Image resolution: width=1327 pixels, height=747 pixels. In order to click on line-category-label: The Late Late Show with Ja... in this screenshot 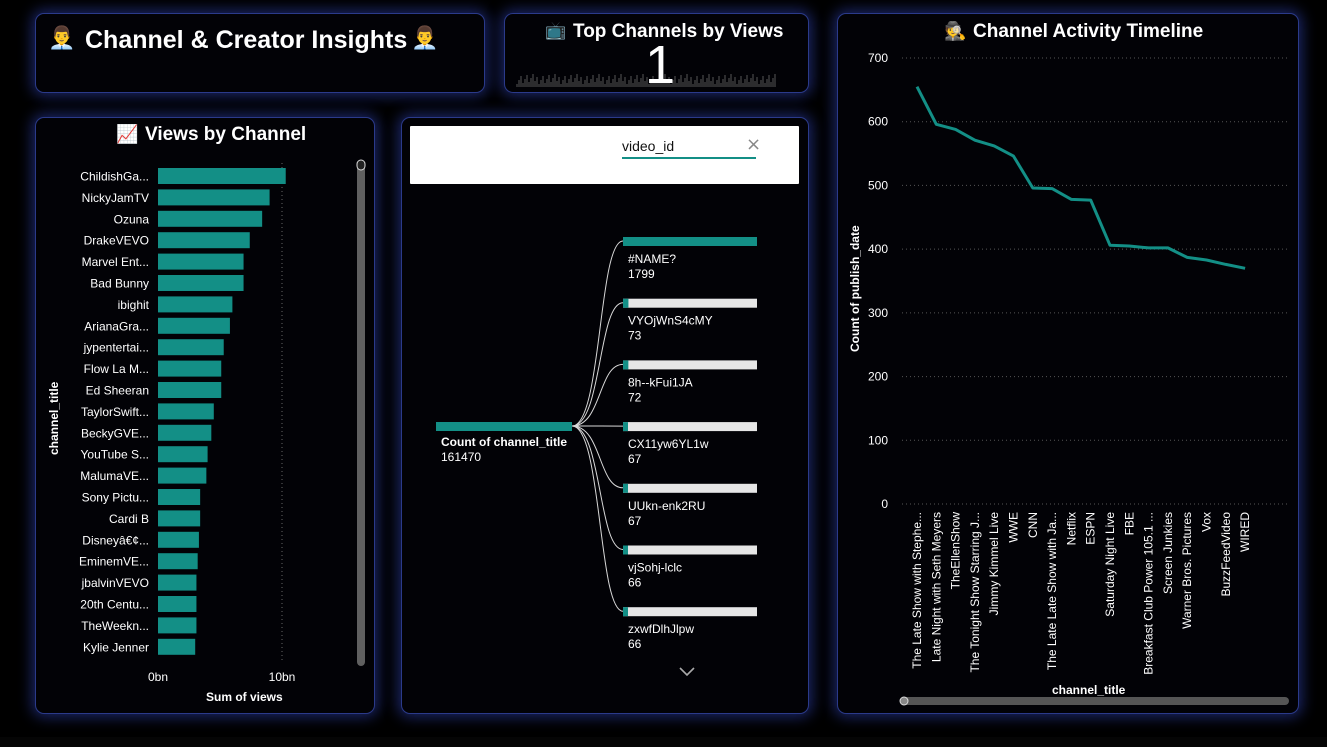, I will do `click(1052, 591)`.